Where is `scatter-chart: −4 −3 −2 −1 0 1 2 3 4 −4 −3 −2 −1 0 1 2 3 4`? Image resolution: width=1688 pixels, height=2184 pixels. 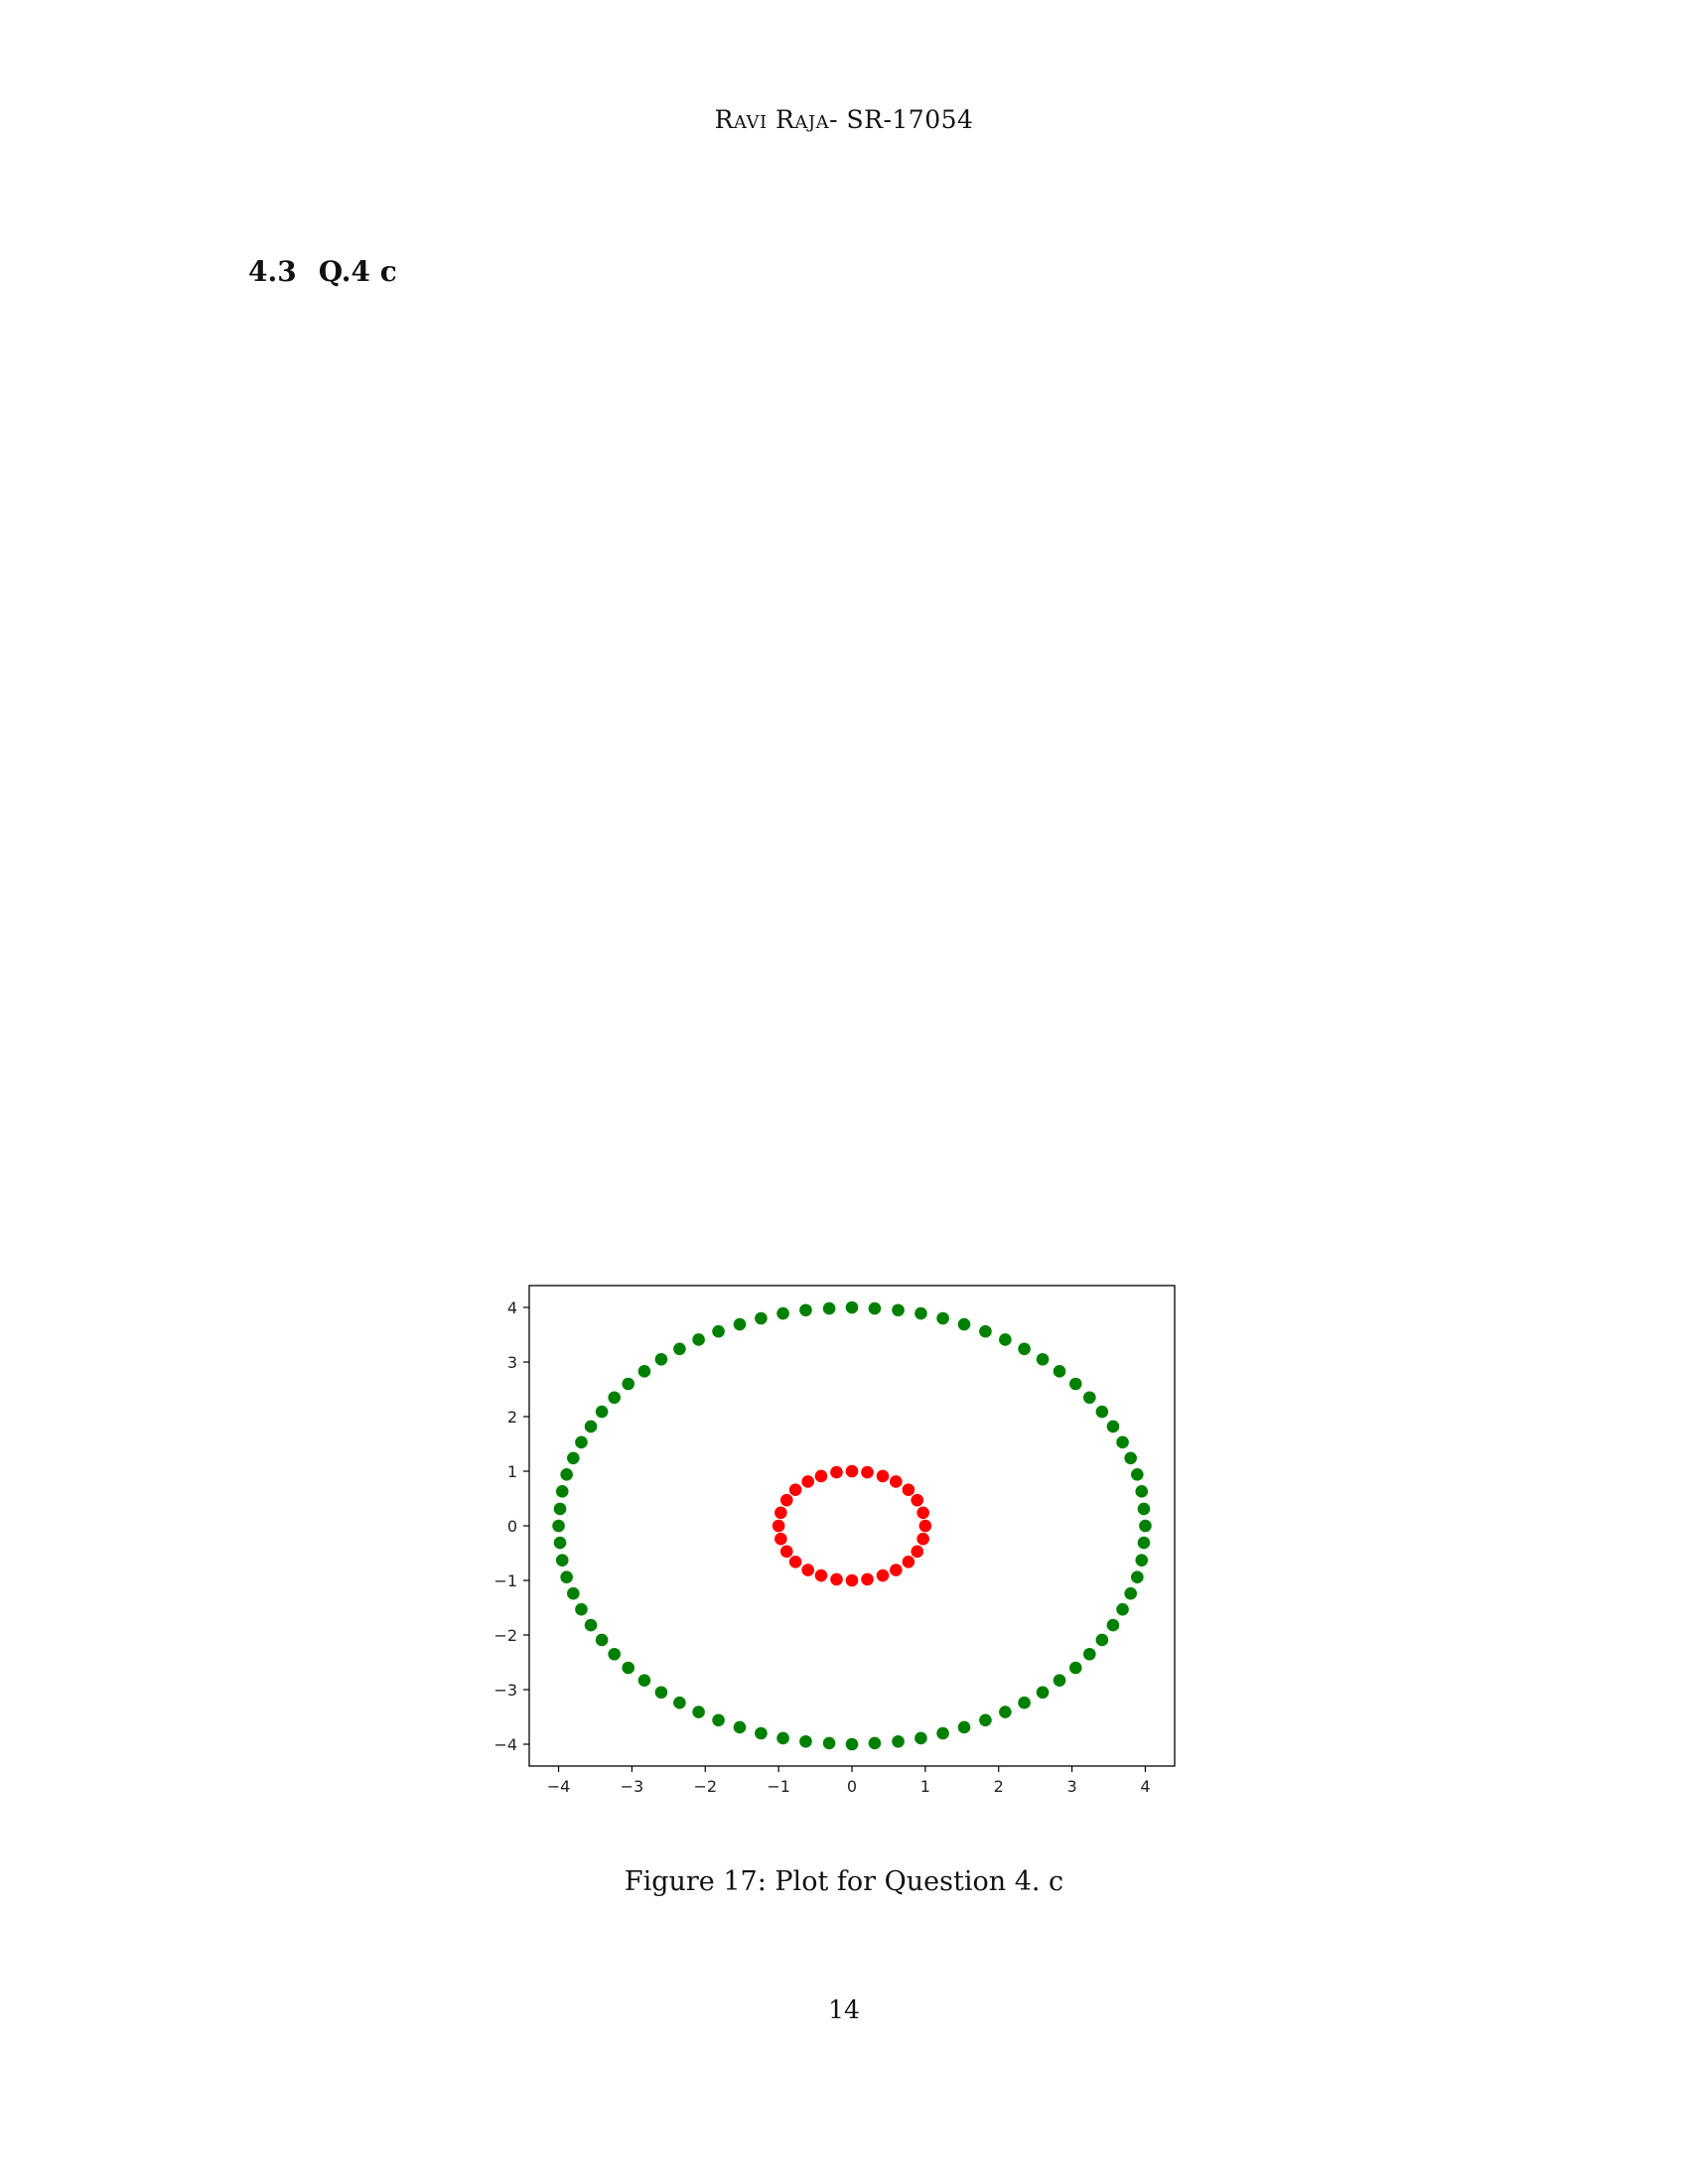 scatter-chart: −4 −3 −2 −1 0 1 2 3 4 −4 −3 −2 −1 0 1 2 3 4 is located at coordinates (834, 1540).